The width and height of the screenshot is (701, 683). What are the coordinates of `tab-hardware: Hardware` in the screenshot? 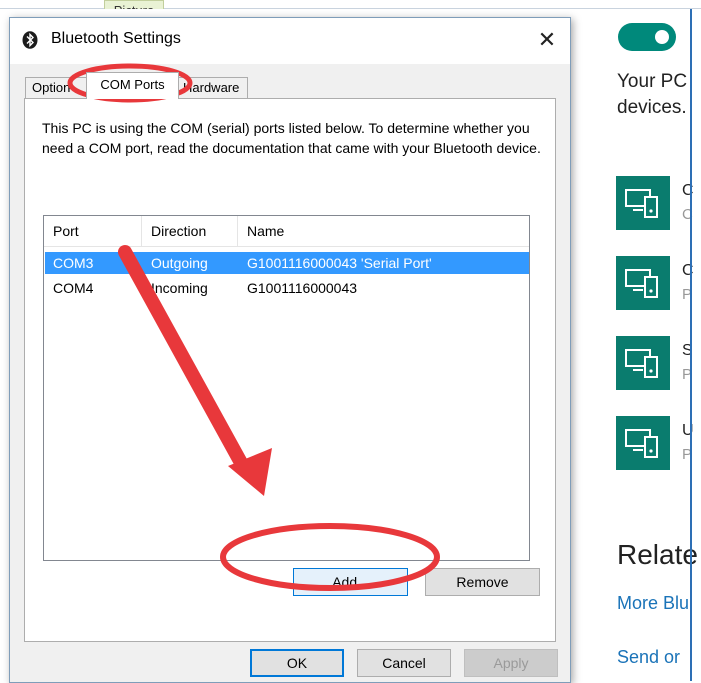 It's located at (212, 88).